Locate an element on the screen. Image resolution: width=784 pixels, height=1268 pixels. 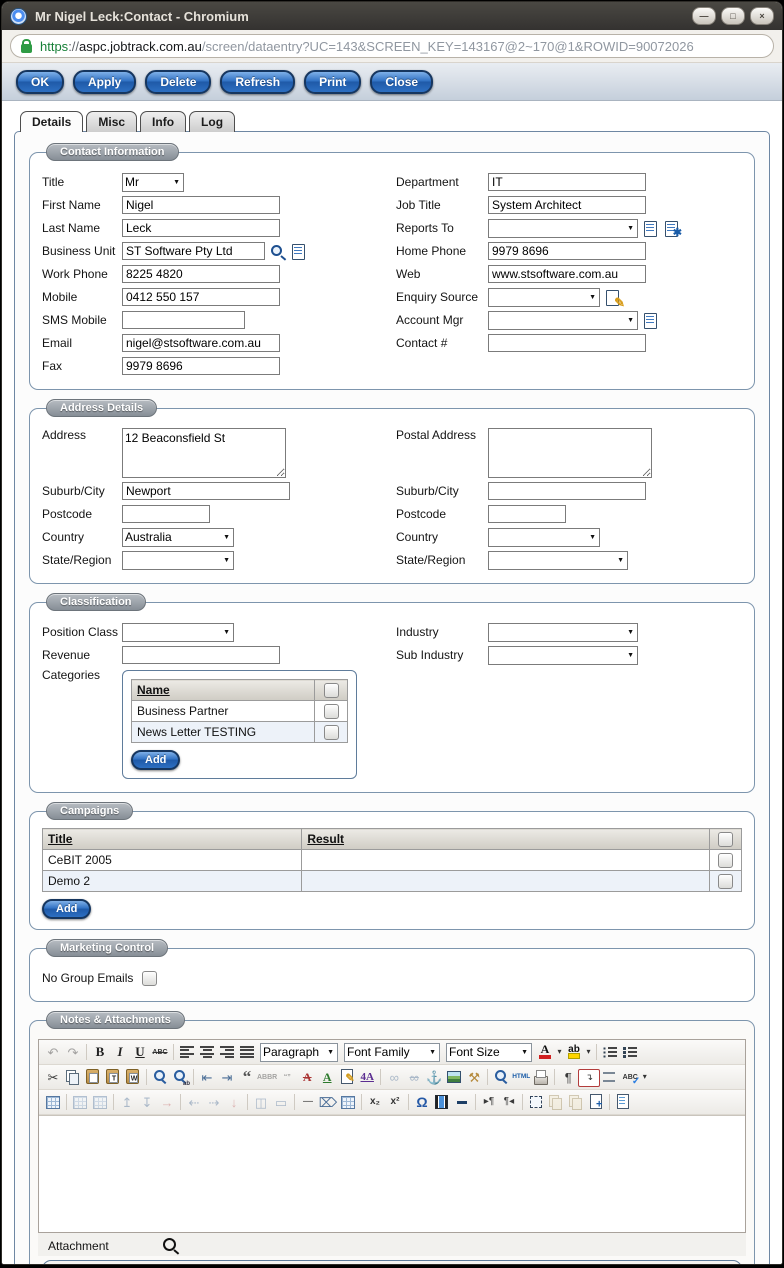
postal-suburb-city-input is located at coordinates (567, 491).